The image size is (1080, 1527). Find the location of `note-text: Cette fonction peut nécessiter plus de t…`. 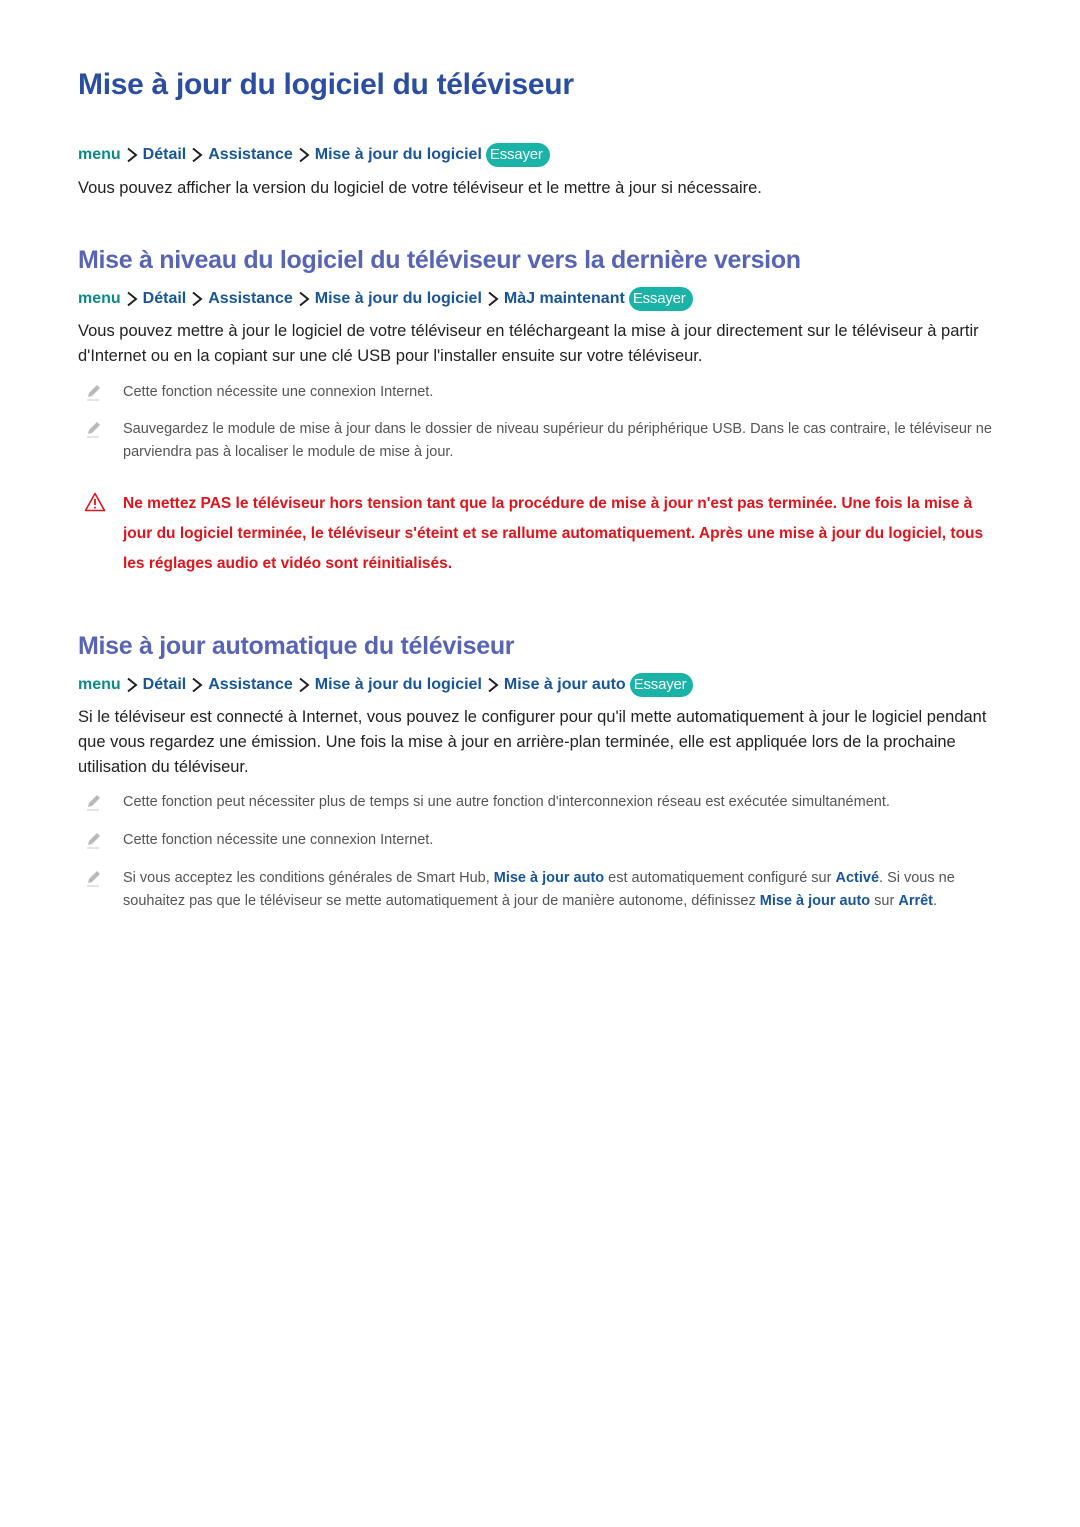

note-text: Cette fonction peut nécessiter plus de t… is located at coordinates (506, 802).